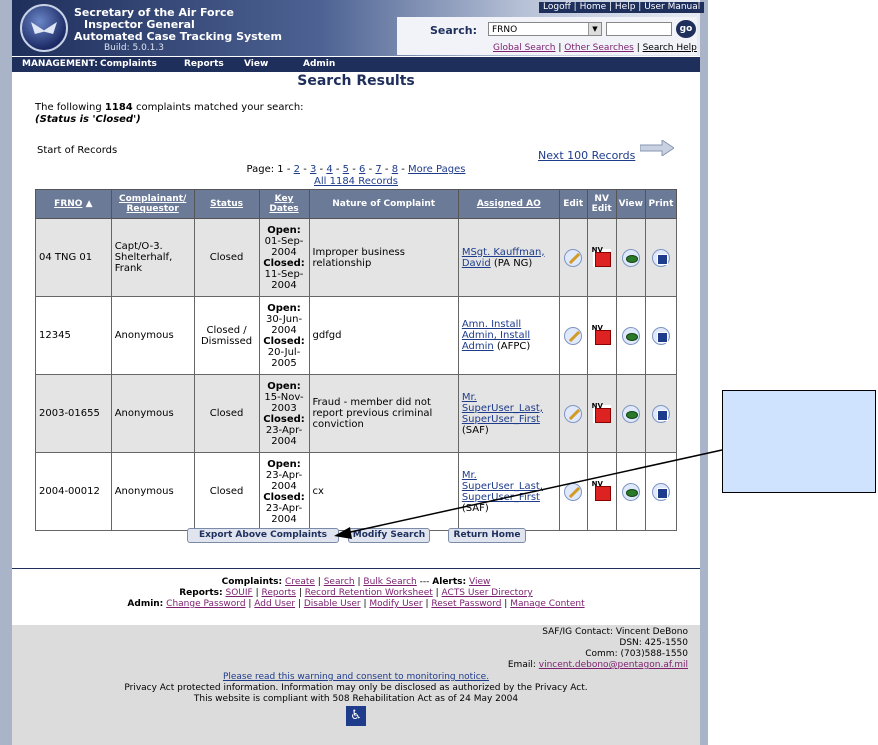  Describe the element at coordinates (487, 535) in the screenshot. I see `return-home-button: Return Home` at that location.